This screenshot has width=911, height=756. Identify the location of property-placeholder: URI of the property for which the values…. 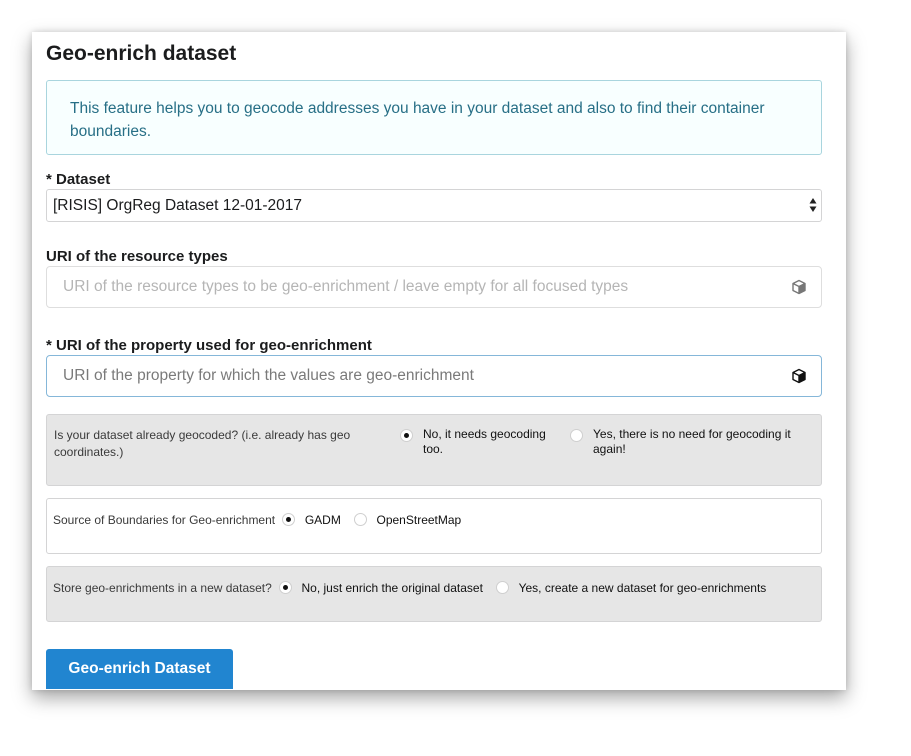
(268, 375).